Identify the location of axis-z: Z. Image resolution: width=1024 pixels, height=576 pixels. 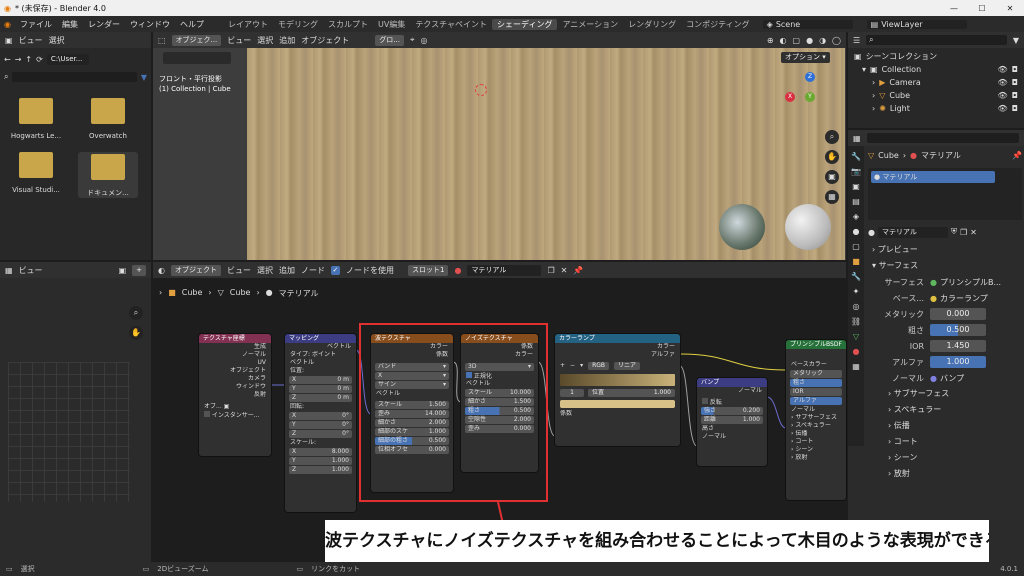
(810, 77).